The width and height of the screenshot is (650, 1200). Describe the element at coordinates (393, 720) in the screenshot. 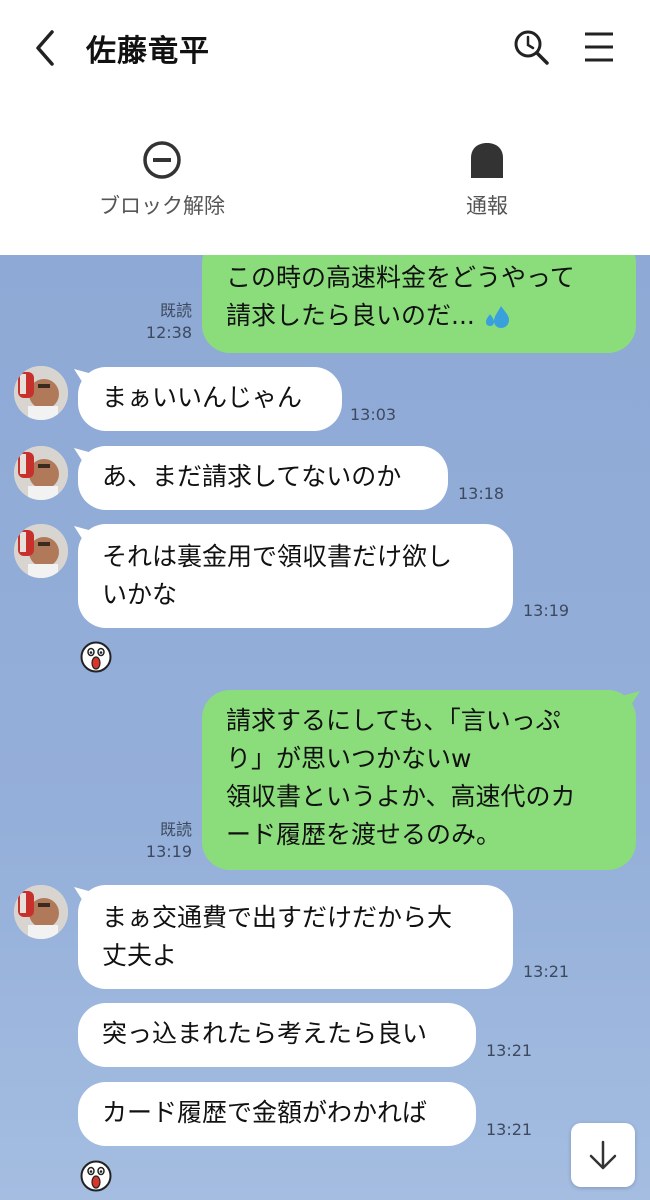

I see `message-text: 請求するにしても、「言いっぷ` at that location.